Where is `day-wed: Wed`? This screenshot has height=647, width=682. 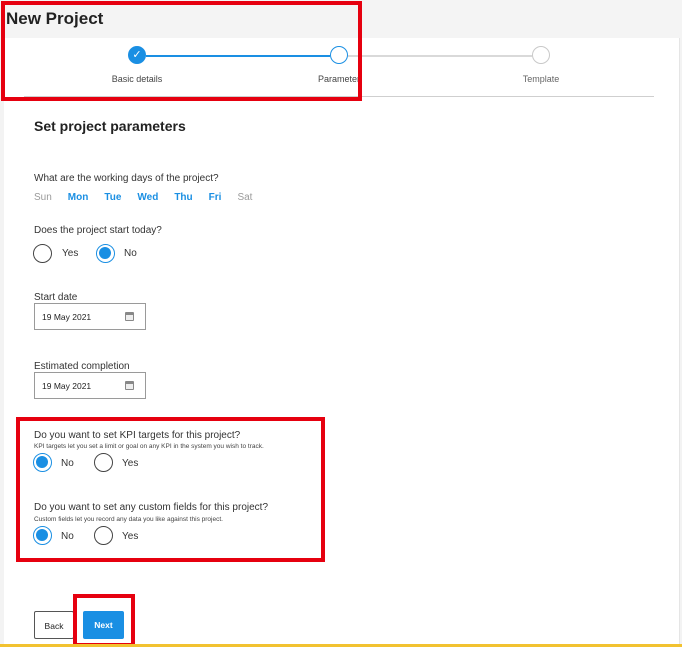
day-wed: Wed is located at coordinates (147, 197).